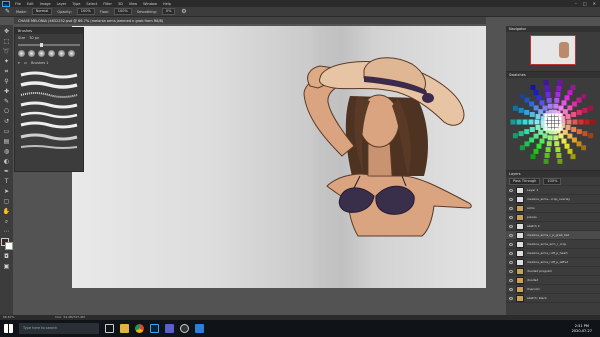  What do you see at coordinates (6, 221) in the screenshot?
I see `zoom-tool-icon: ⌕` at bounding box center [6, 221].